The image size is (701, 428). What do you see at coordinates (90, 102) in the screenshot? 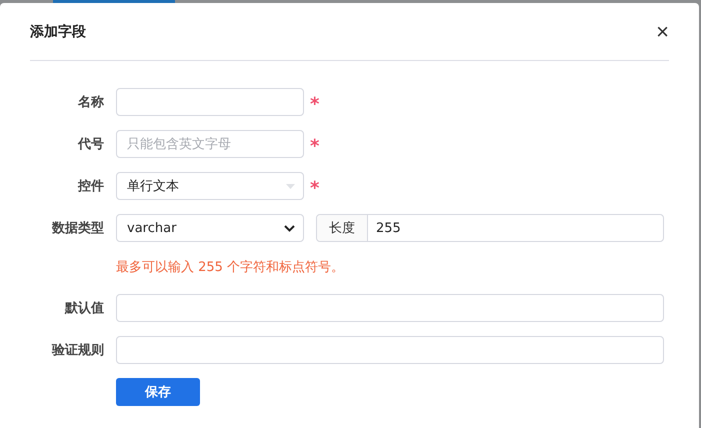
I see `field-label: 名称` at bounding box center [90, 102].